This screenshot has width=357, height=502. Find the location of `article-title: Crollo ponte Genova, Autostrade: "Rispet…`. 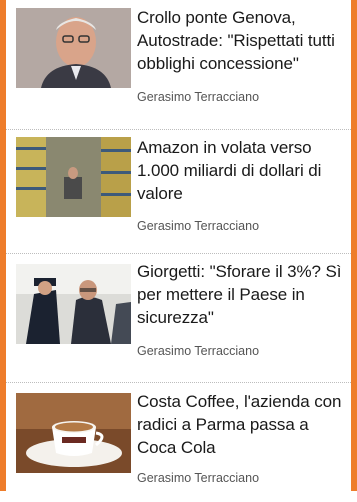

article-title: Crollo ponte Genova, Autostrade: "Rispet… is located at coordinates (243, 40).